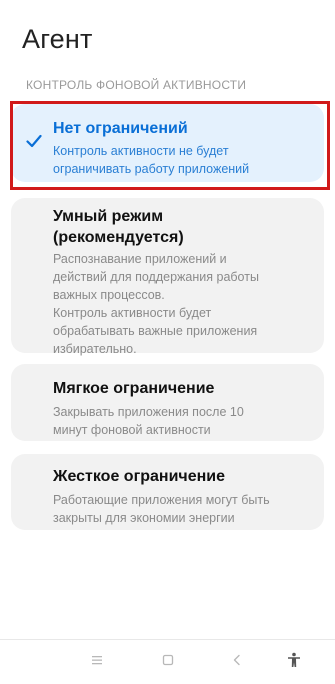  Describe the element at coordinates (118, 227) in the screenshot. I see `option-title: Умный режим (рекомендуется)` at that location.